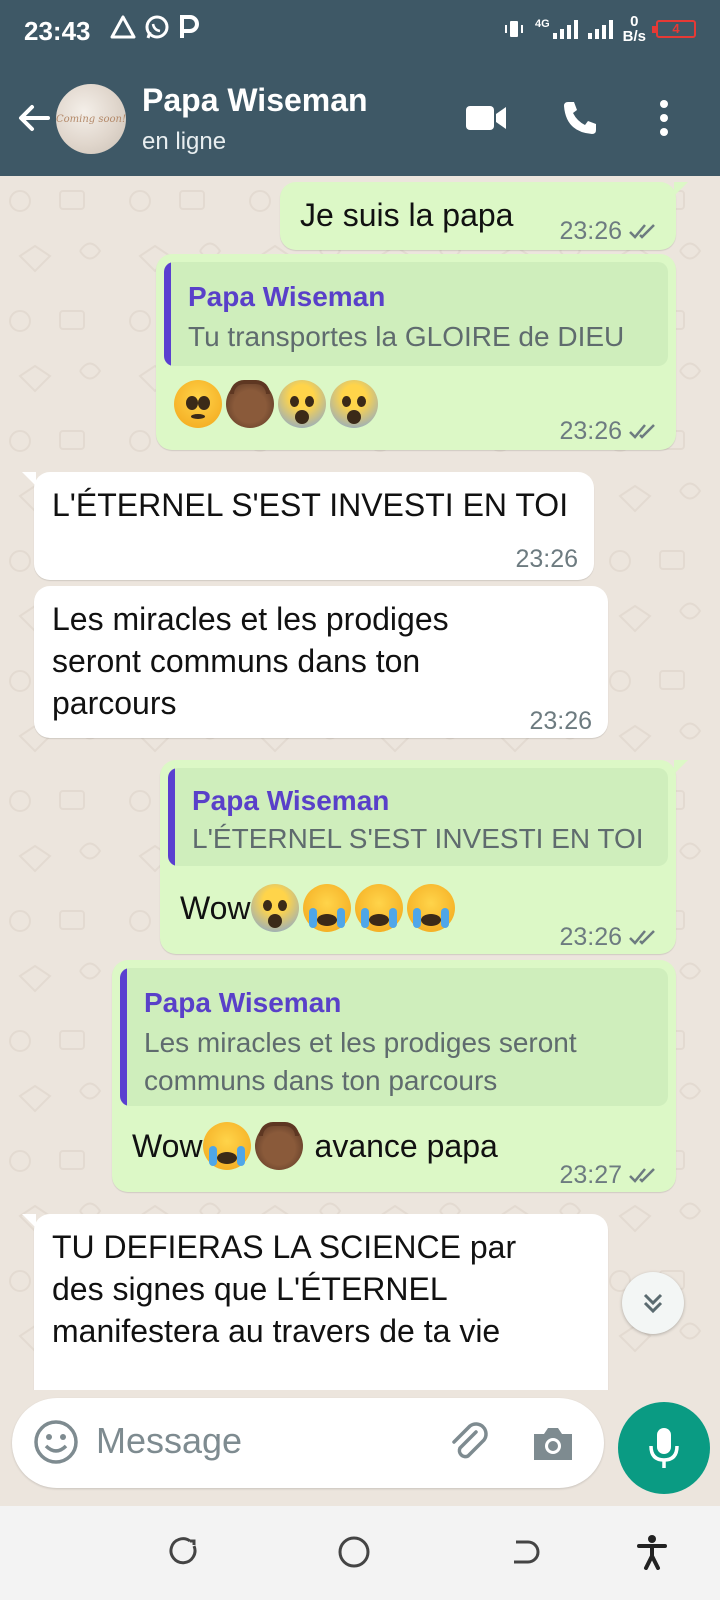 This screenshot has width=720, height=1600. Describe the element at coordinates (527, 1552) in the screenshot. I see `back-icon` at that location.